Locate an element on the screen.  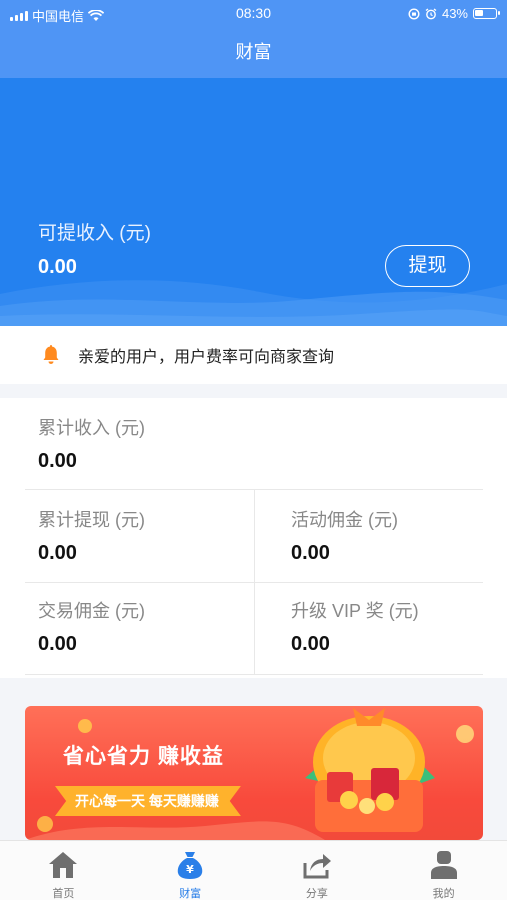
gift-box-illustration is located at coordinates (370, 770).